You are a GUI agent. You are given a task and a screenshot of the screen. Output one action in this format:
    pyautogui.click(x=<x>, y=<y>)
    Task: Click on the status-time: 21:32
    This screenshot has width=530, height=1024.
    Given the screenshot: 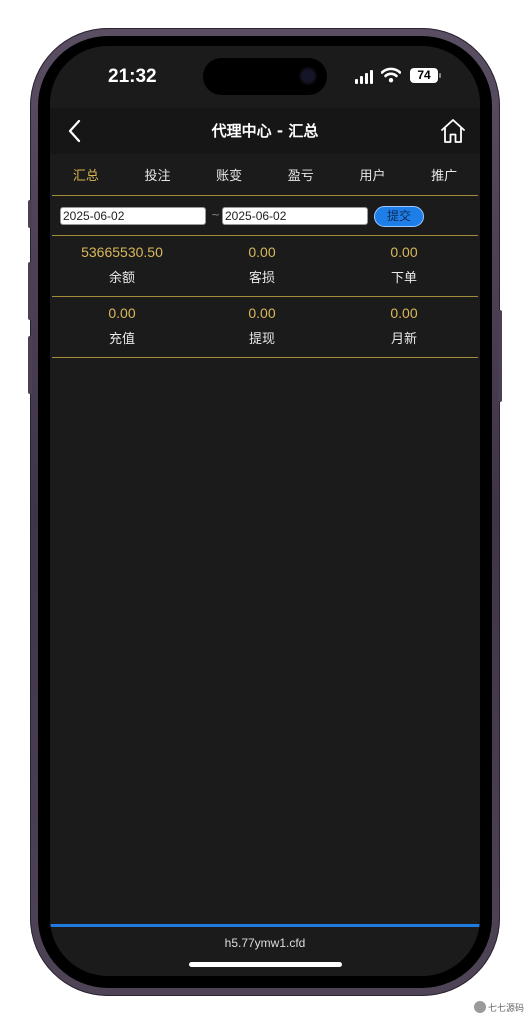 What is the action you would take?
    pyautogui.click(x=132, y=76)
    